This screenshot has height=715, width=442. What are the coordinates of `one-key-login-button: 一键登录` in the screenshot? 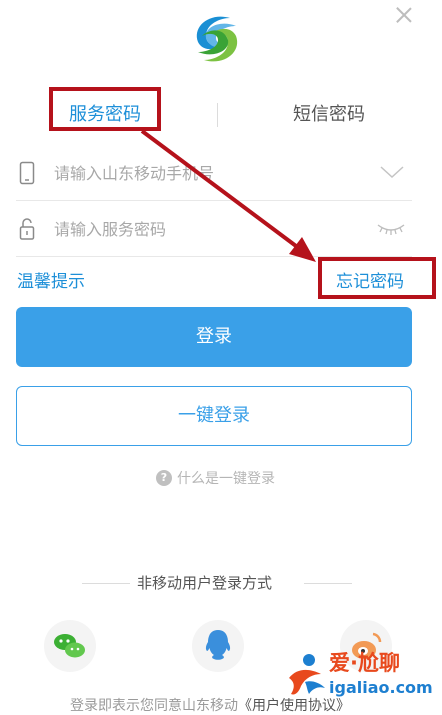 It's located at (214, 416).